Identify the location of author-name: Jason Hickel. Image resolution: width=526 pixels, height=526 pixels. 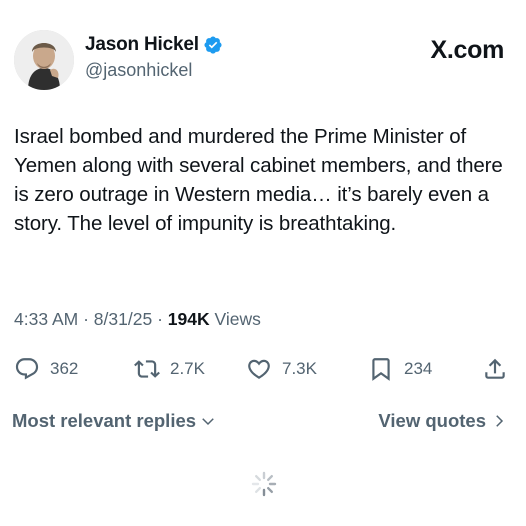
(142, 45).